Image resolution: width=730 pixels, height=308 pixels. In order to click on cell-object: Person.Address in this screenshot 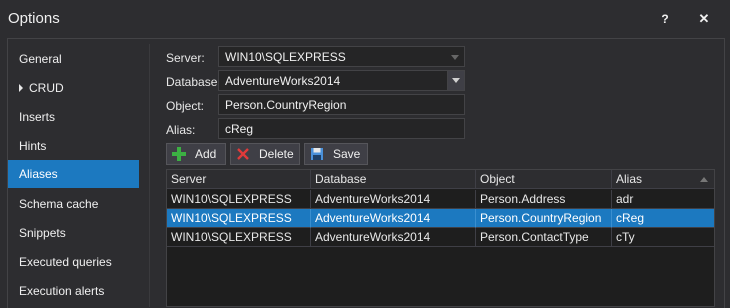, I will do `click(544, 199)`.